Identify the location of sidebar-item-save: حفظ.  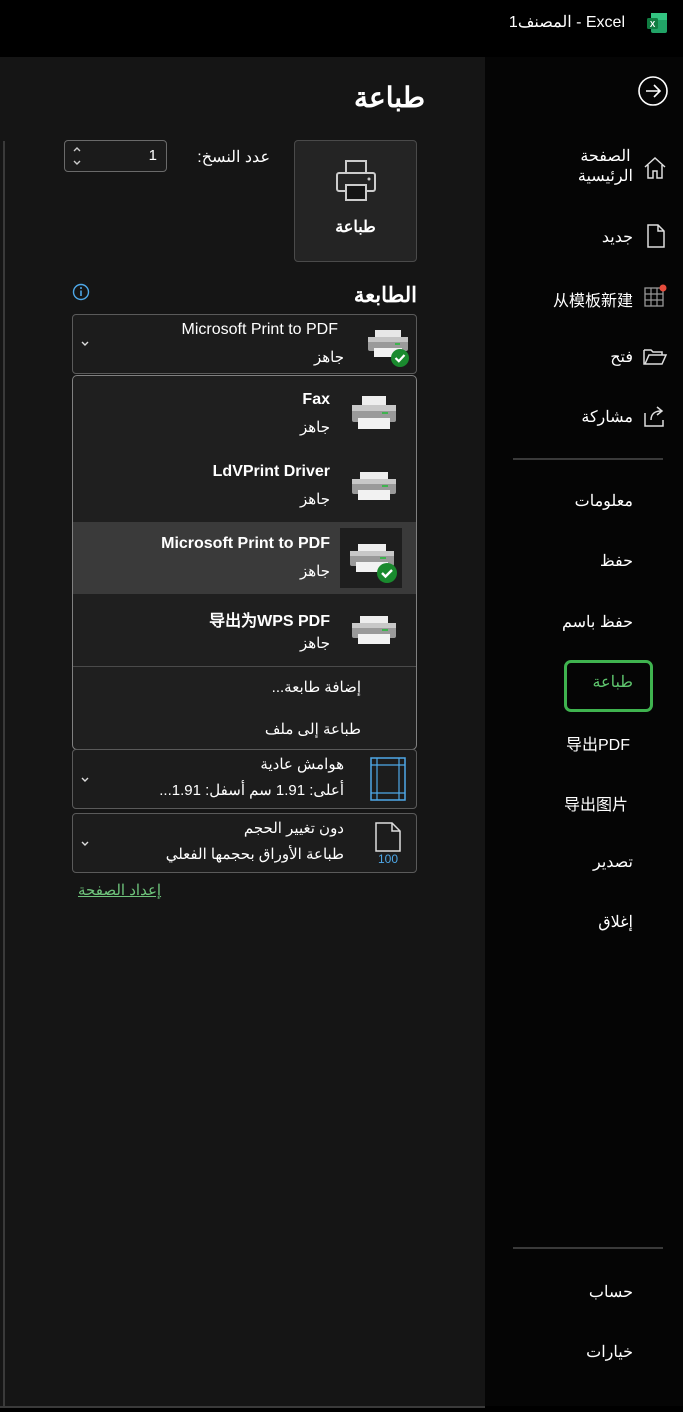
(584, 561).